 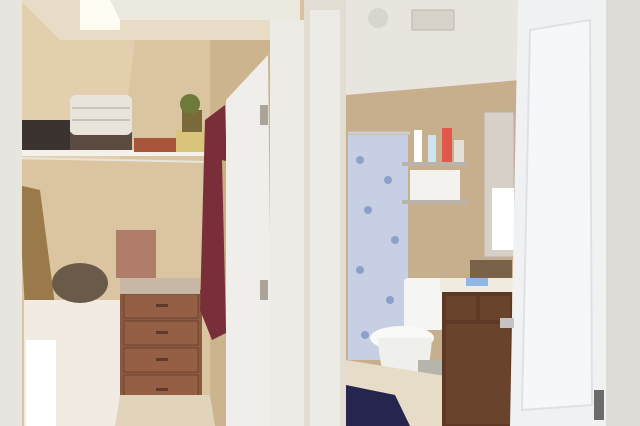 What do you see at coordinates (11, 213) in the screenshot?
I see `left-wall-frame` at bounding box center [11, 213].